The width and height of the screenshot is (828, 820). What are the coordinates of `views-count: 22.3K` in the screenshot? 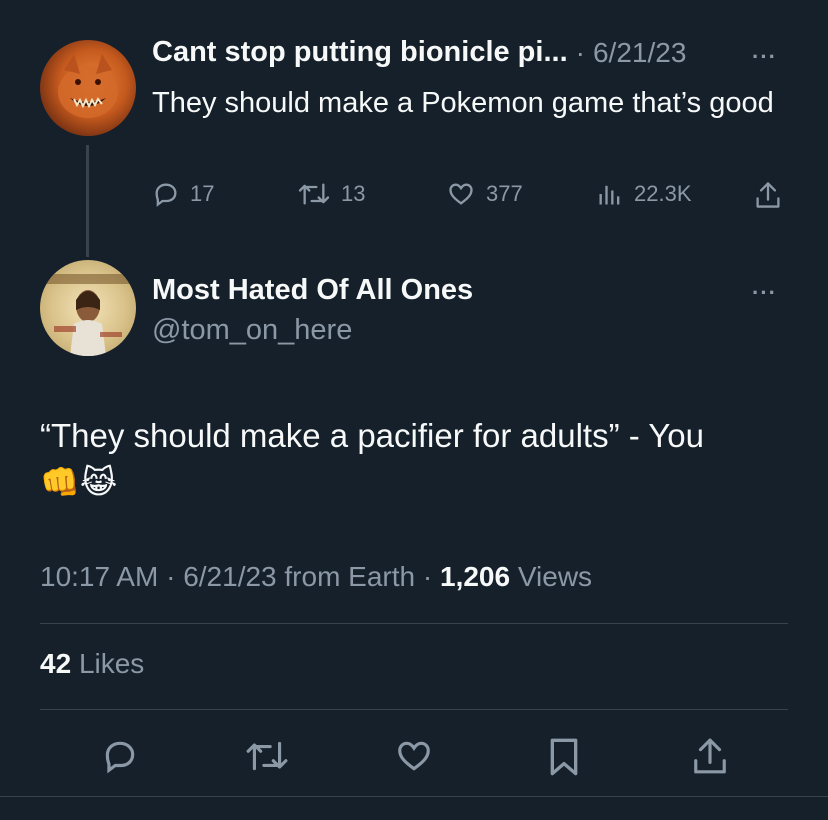 It's located at (663, 193).